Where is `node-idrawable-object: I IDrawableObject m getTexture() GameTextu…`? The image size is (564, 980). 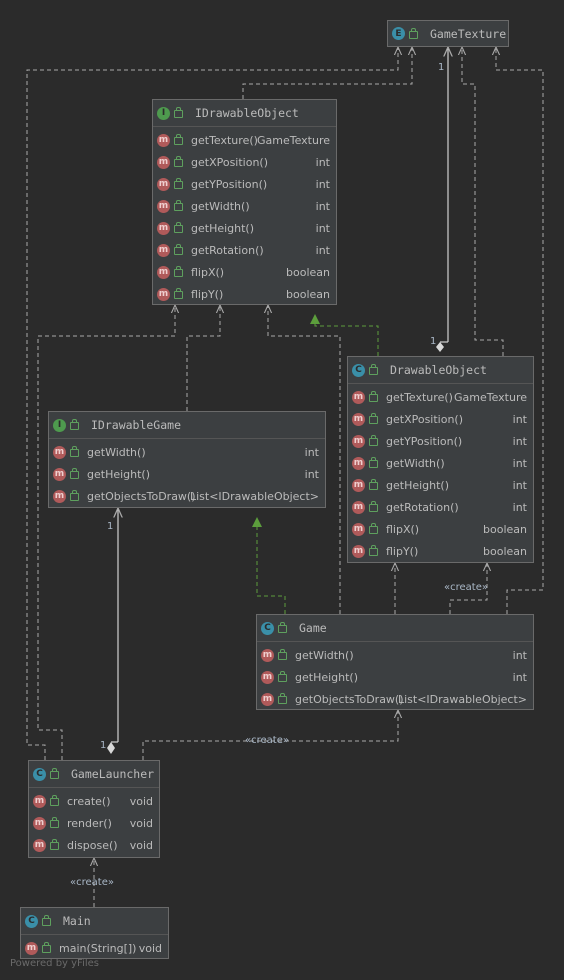
node-idrawable-object: I IDrawableObject m getTexture() GameTextu… is located at coordinates (244, 202).